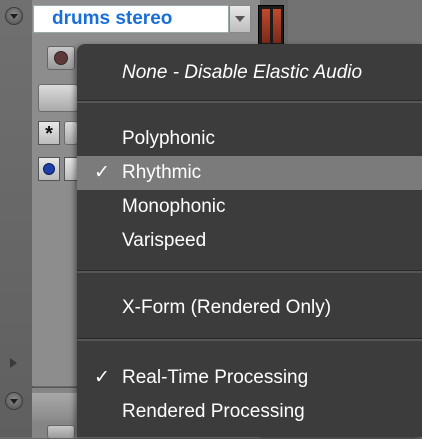 Image resolution: width=422 pixels, height=439 pixels. I want to click on menu-item-label: Rendered Processing, so click(213, 411).